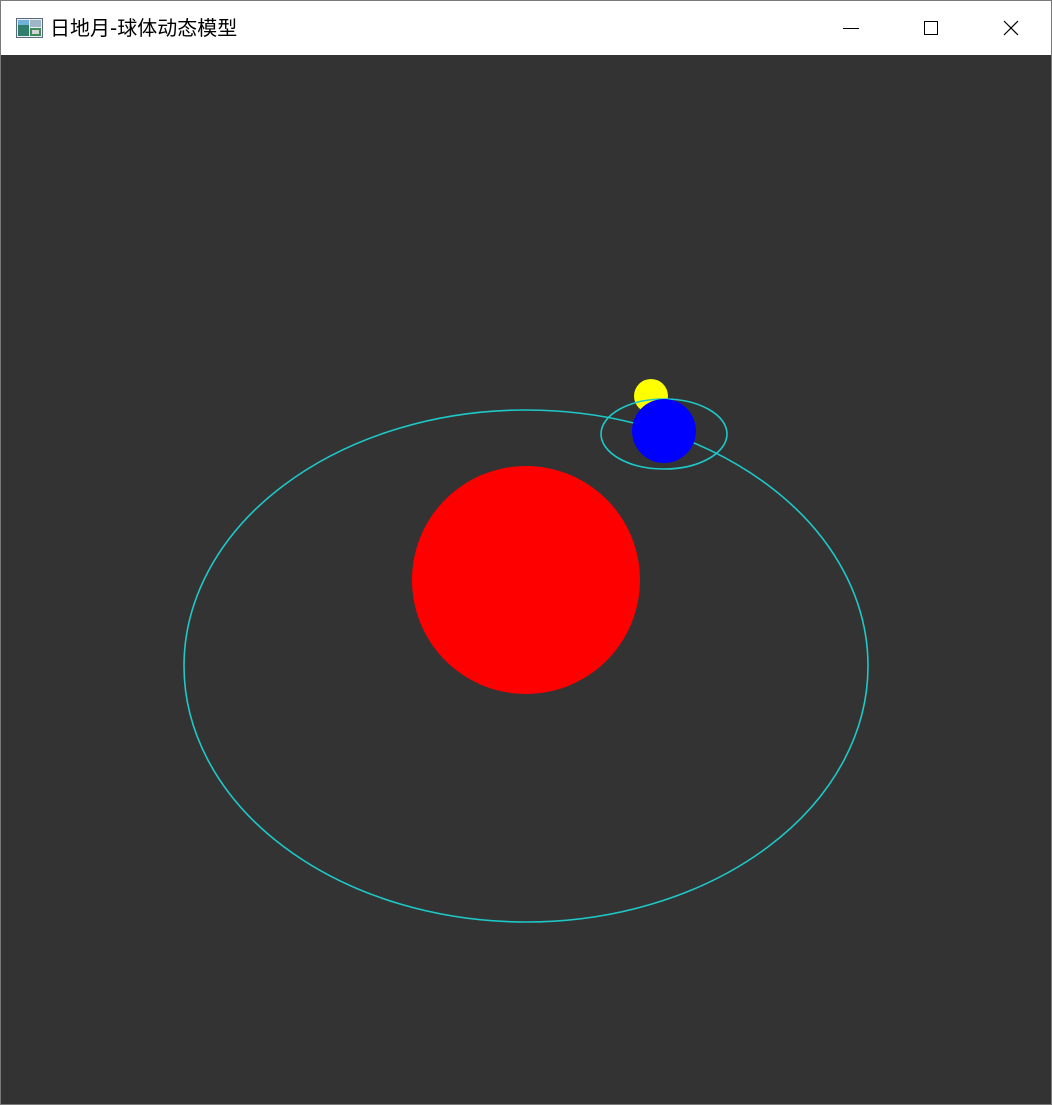  I want to click on close-icon, so click(1011, 28).